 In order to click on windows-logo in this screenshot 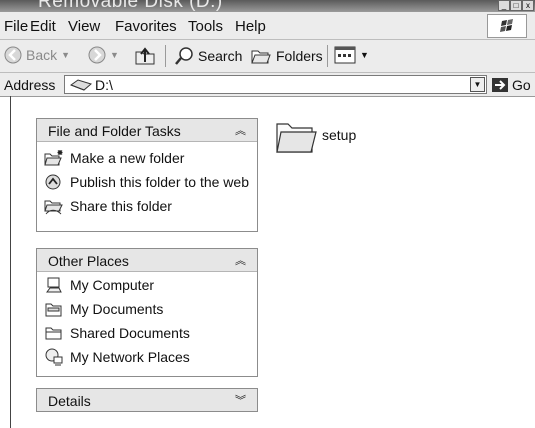, I will do `click(507, 26)`.